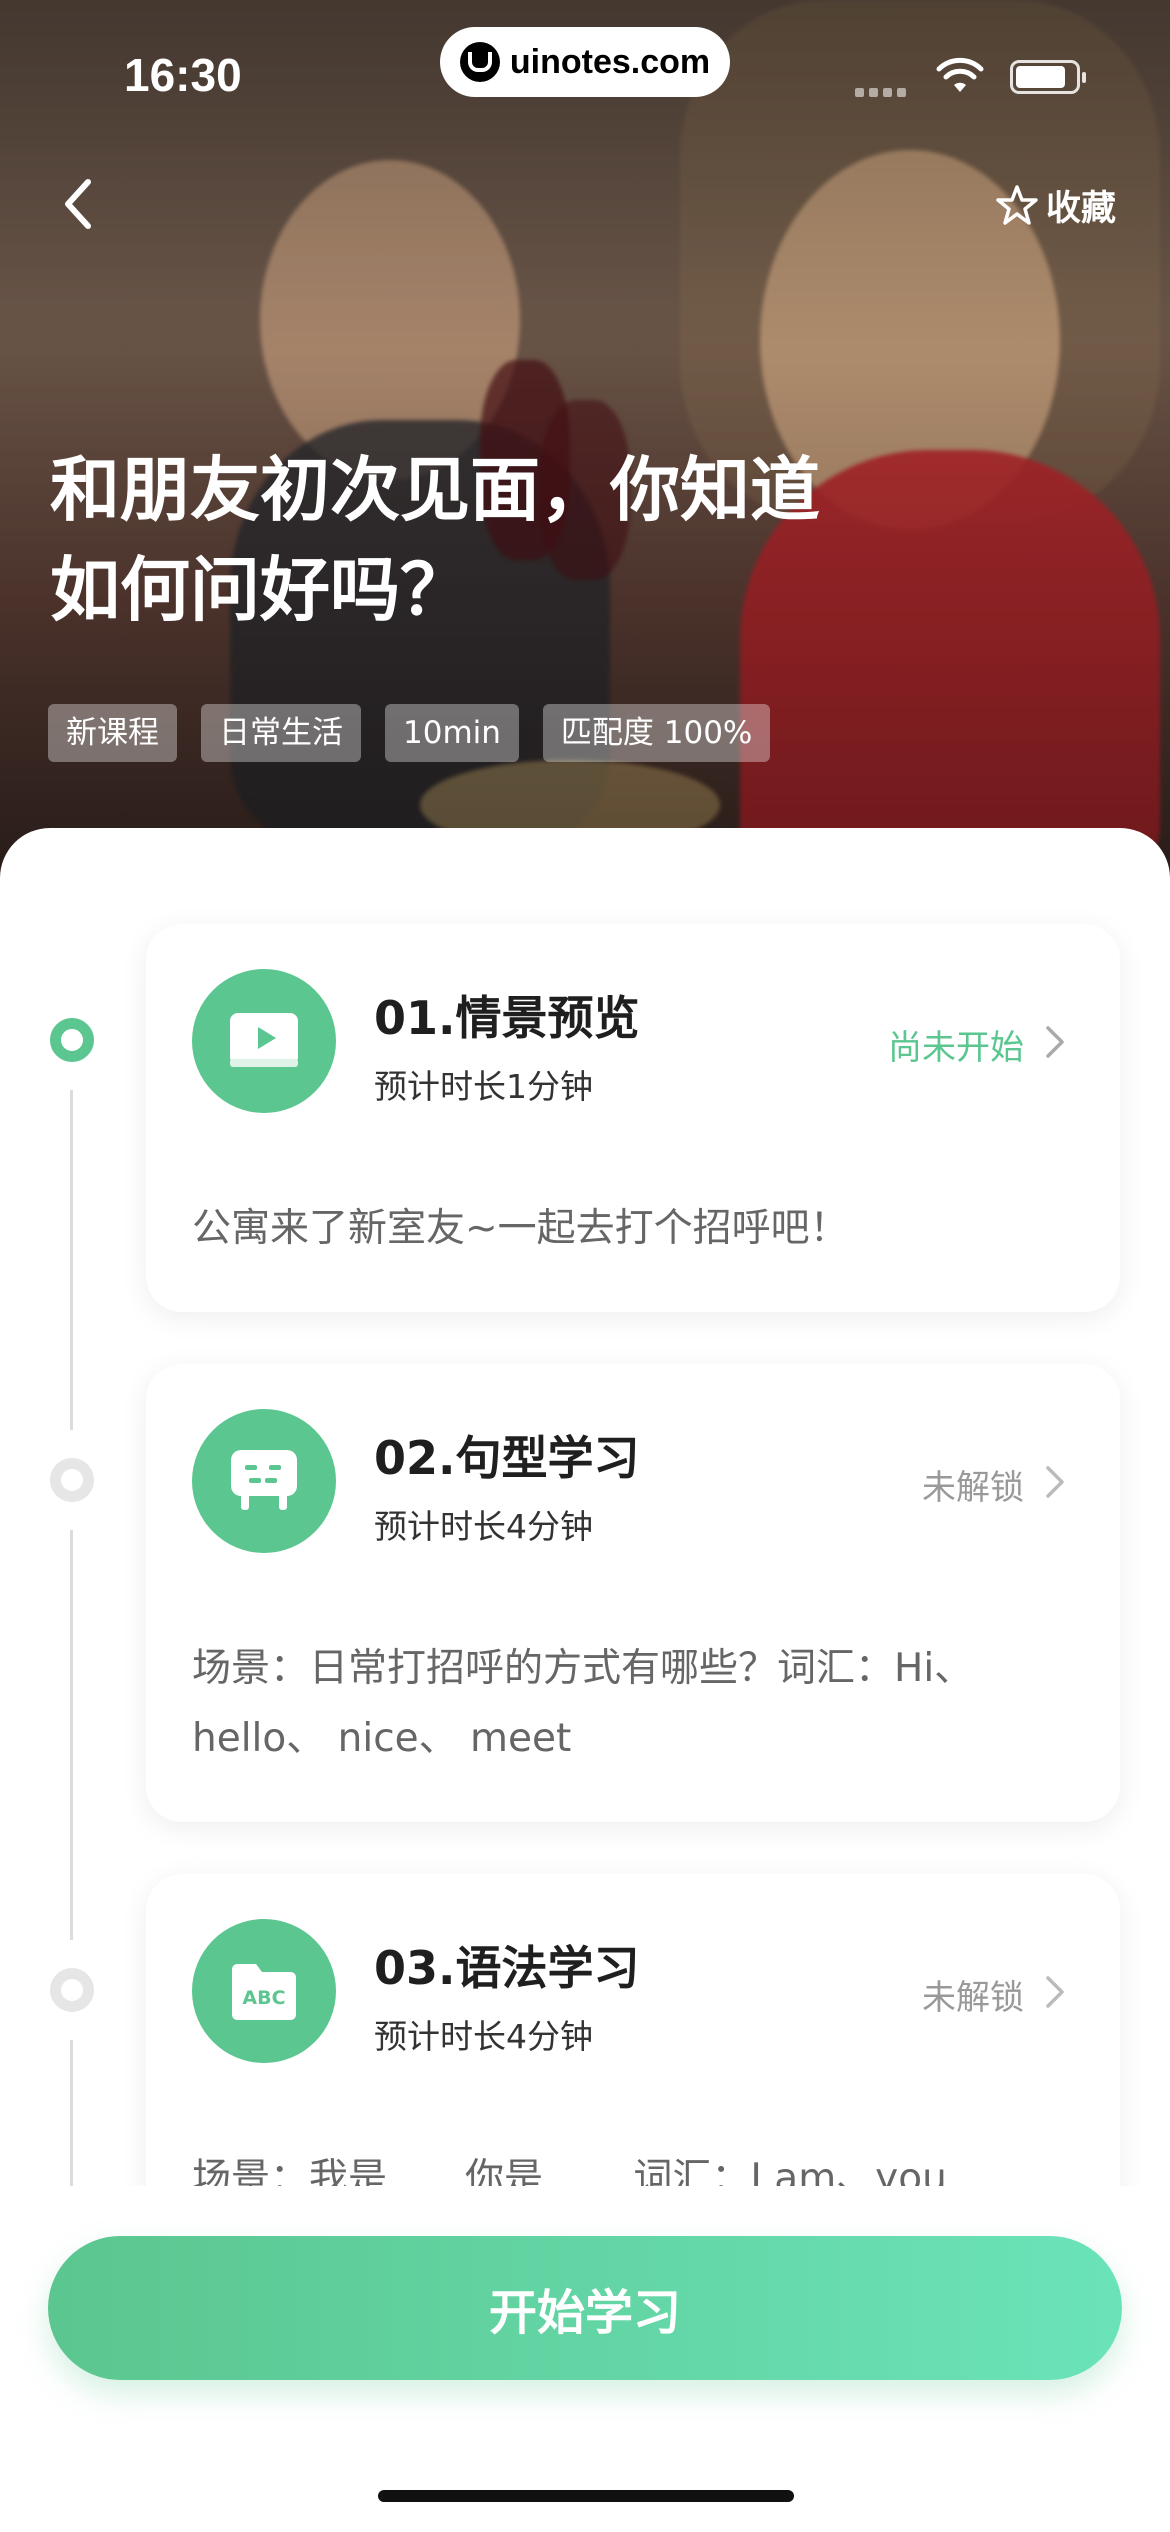  I want to click on status-time: 16:30, so click(183, 75).